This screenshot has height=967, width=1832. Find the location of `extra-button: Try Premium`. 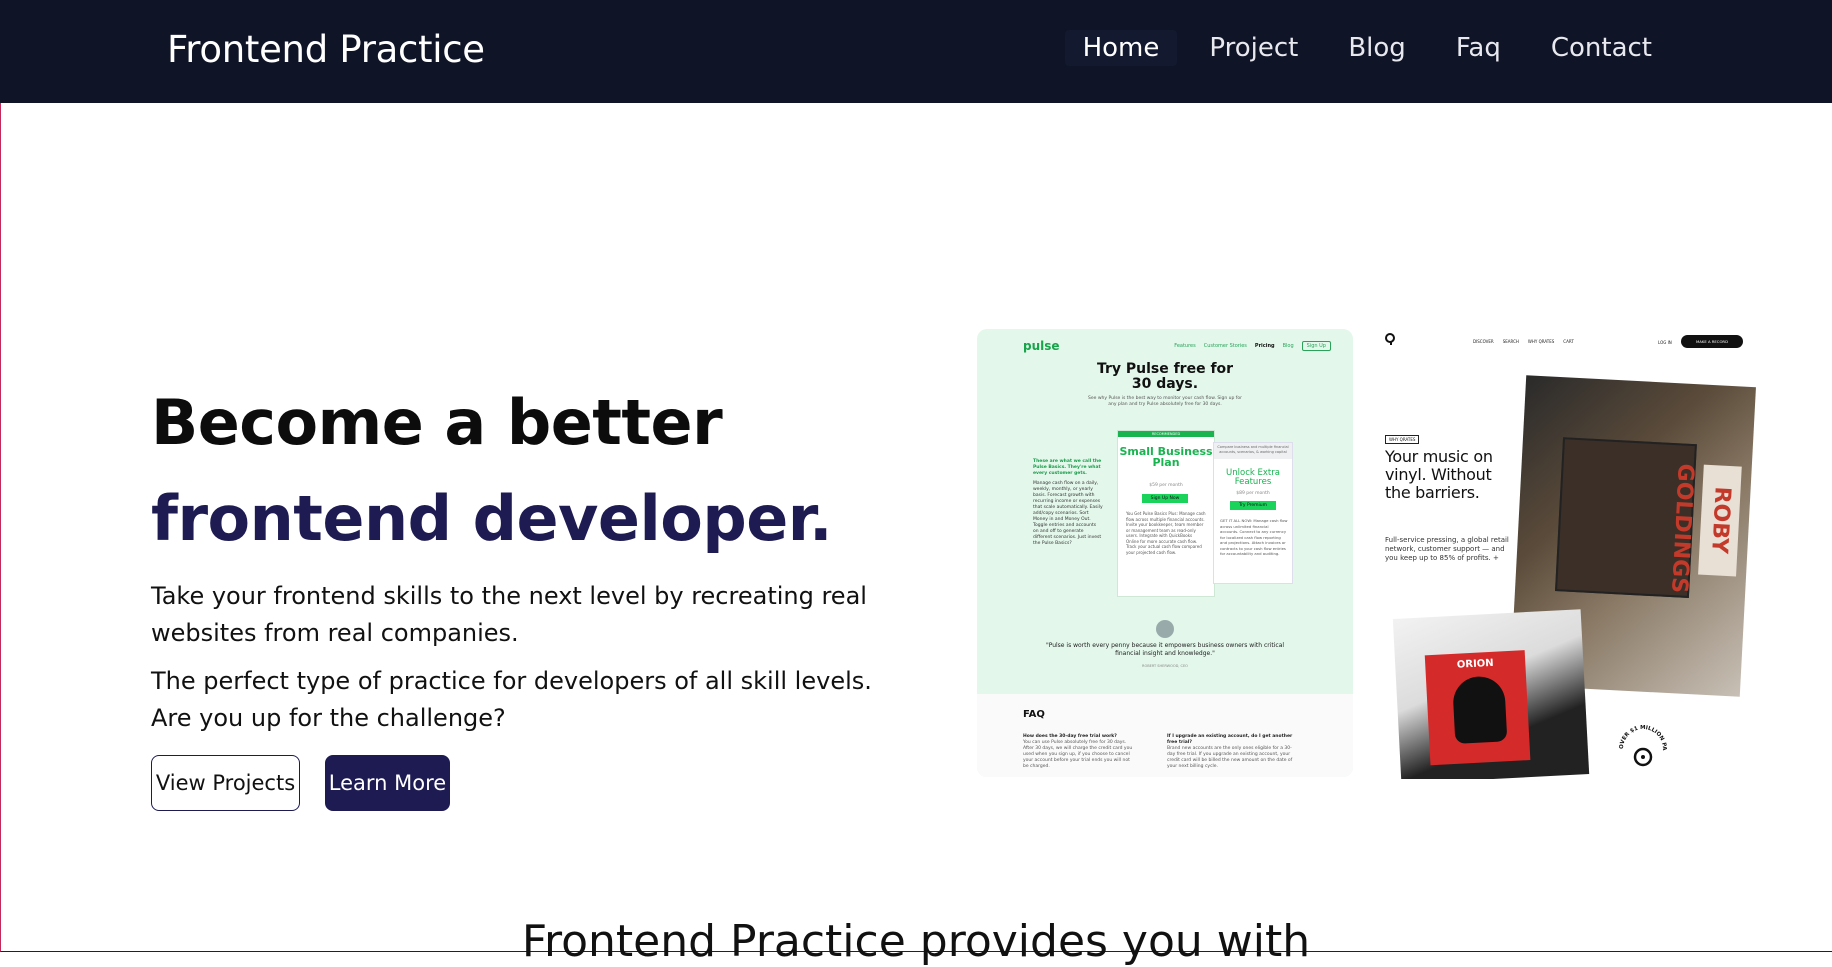

extra-button: Try Premium is located at coordinates (1253, 505).